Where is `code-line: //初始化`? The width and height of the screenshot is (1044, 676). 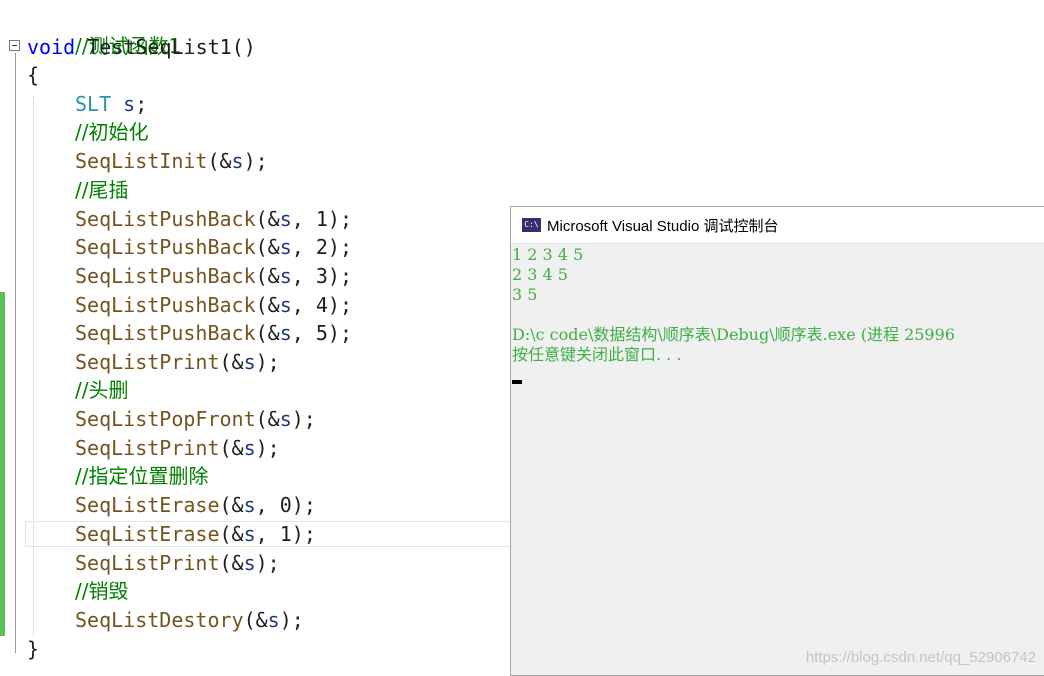
code-line: //初始化 is located at coordinates (111, 132).